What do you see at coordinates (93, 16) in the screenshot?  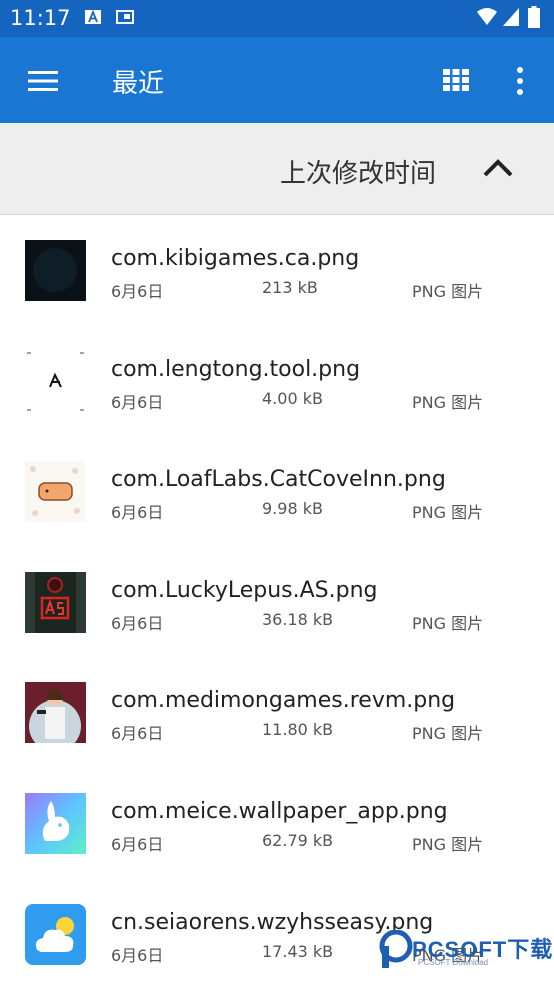 I see `keyboard-notification-icon` at bounding box center [93, 16].